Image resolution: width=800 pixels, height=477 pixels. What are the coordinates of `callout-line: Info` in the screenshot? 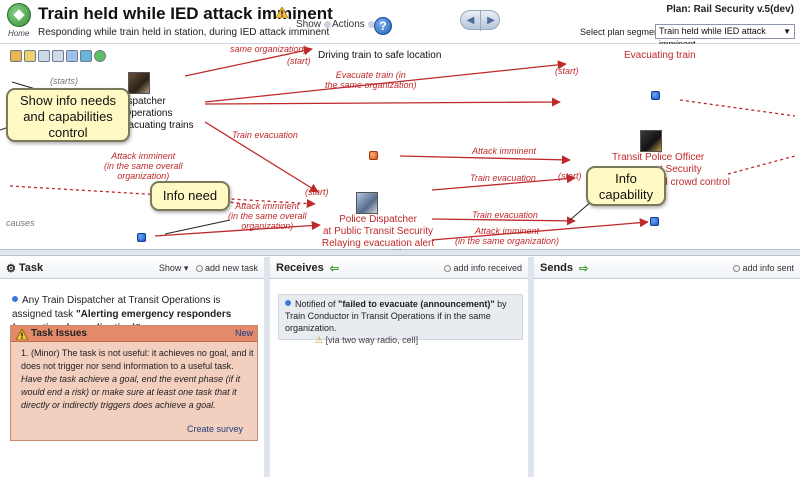 It's located at (626, 178).